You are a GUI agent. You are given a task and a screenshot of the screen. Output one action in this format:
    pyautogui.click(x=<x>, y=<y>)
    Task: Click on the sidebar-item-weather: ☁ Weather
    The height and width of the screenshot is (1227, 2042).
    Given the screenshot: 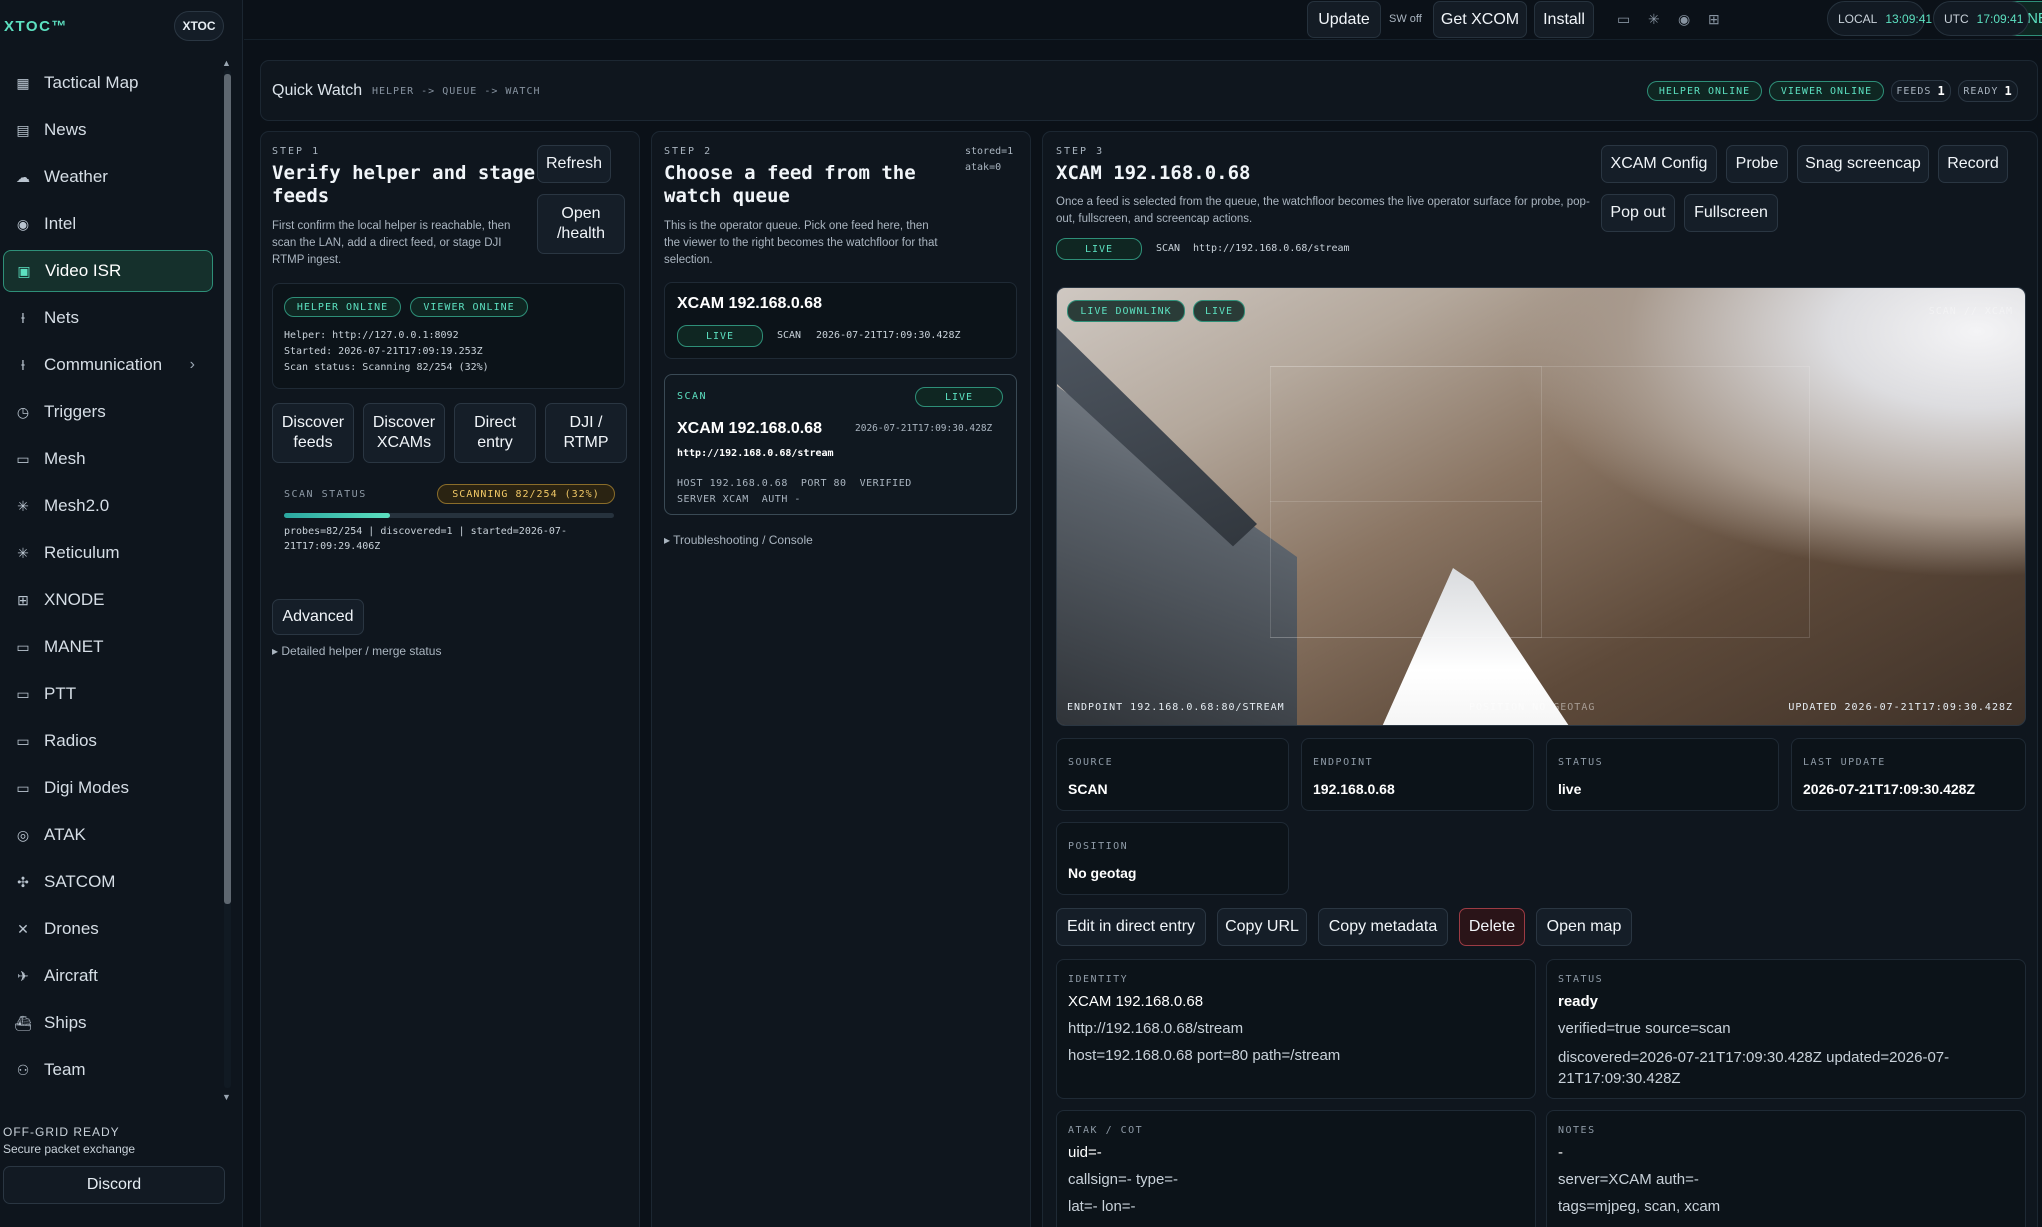 What is the action you would take?
    pyautogui.click(x=108, y=177)
    